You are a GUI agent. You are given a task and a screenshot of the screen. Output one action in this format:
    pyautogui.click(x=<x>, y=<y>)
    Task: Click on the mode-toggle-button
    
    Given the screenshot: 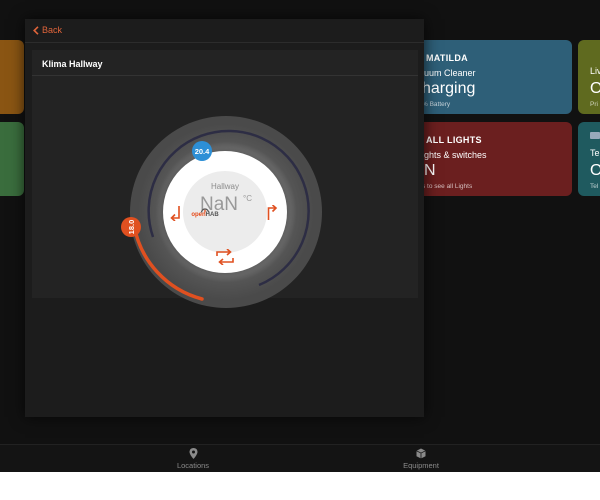 What is the action you would take?
    pyautogui.click(x=225, y=257)
    